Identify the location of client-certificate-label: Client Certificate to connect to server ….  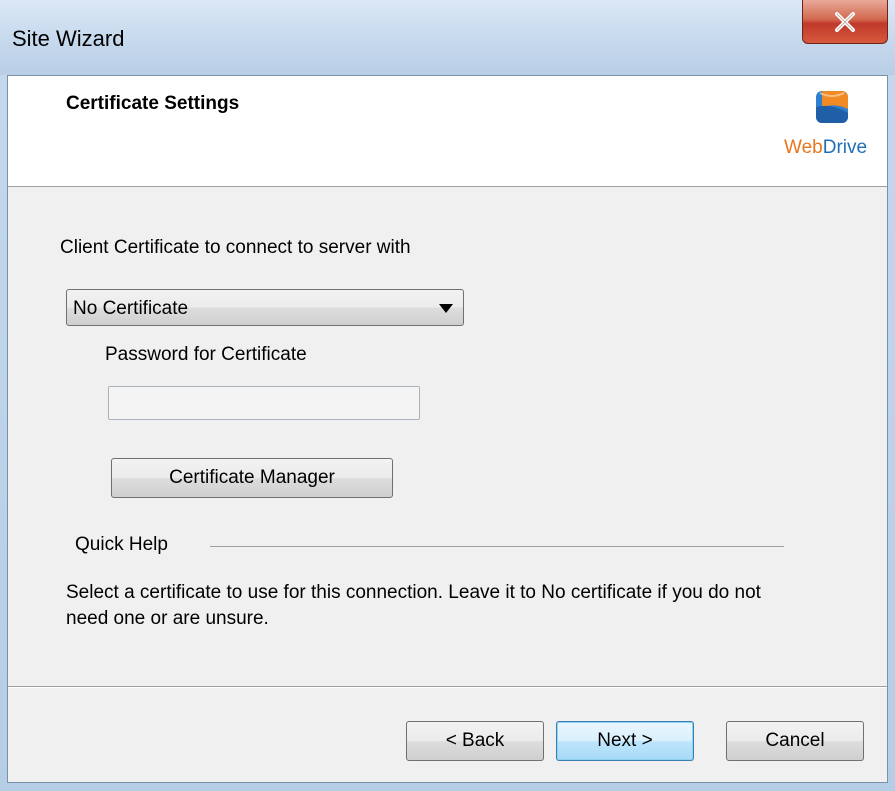
(235, 247).